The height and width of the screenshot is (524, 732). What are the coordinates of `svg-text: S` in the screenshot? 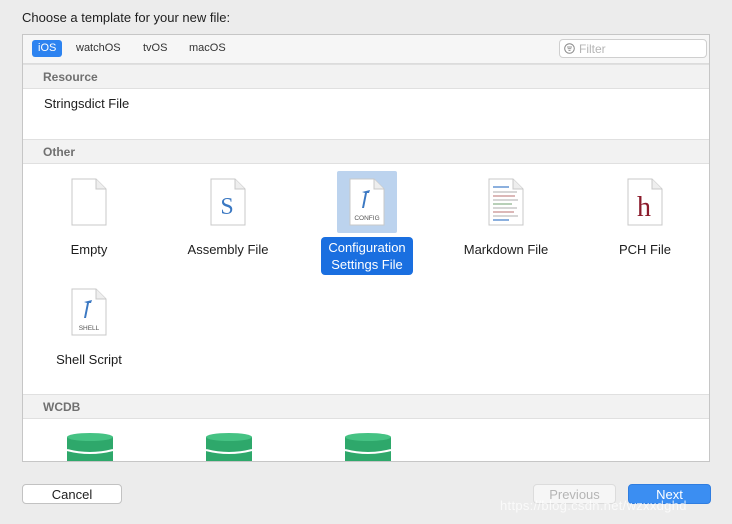 It's located at (226, 207).